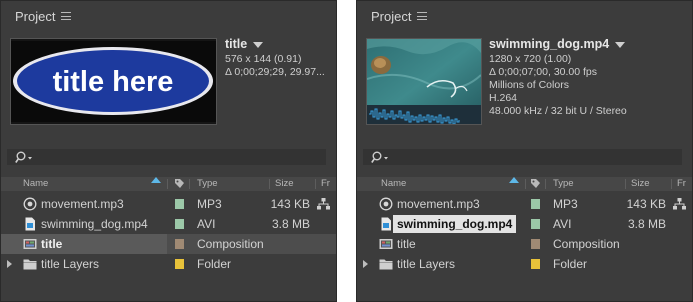  Describe the element at coordinates (530, 59) in the screenshot. I see `info-dimensions: 1280 x 720 (1.00)` at that location.